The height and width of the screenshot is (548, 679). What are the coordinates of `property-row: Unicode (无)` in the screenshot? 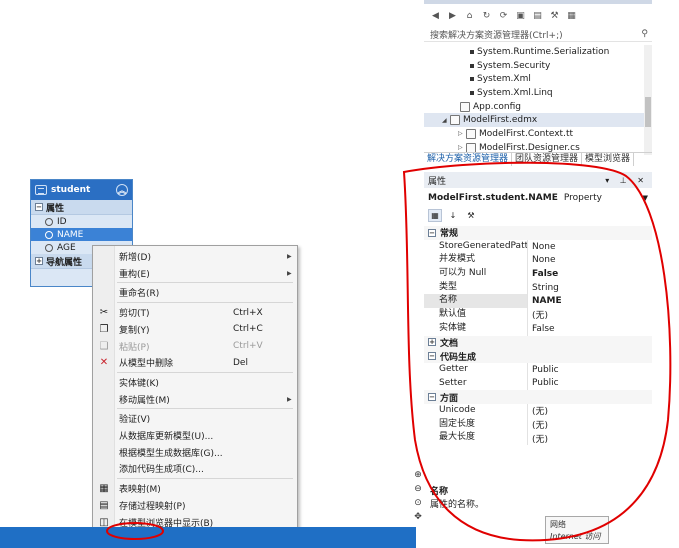 It's located at (538, 410).